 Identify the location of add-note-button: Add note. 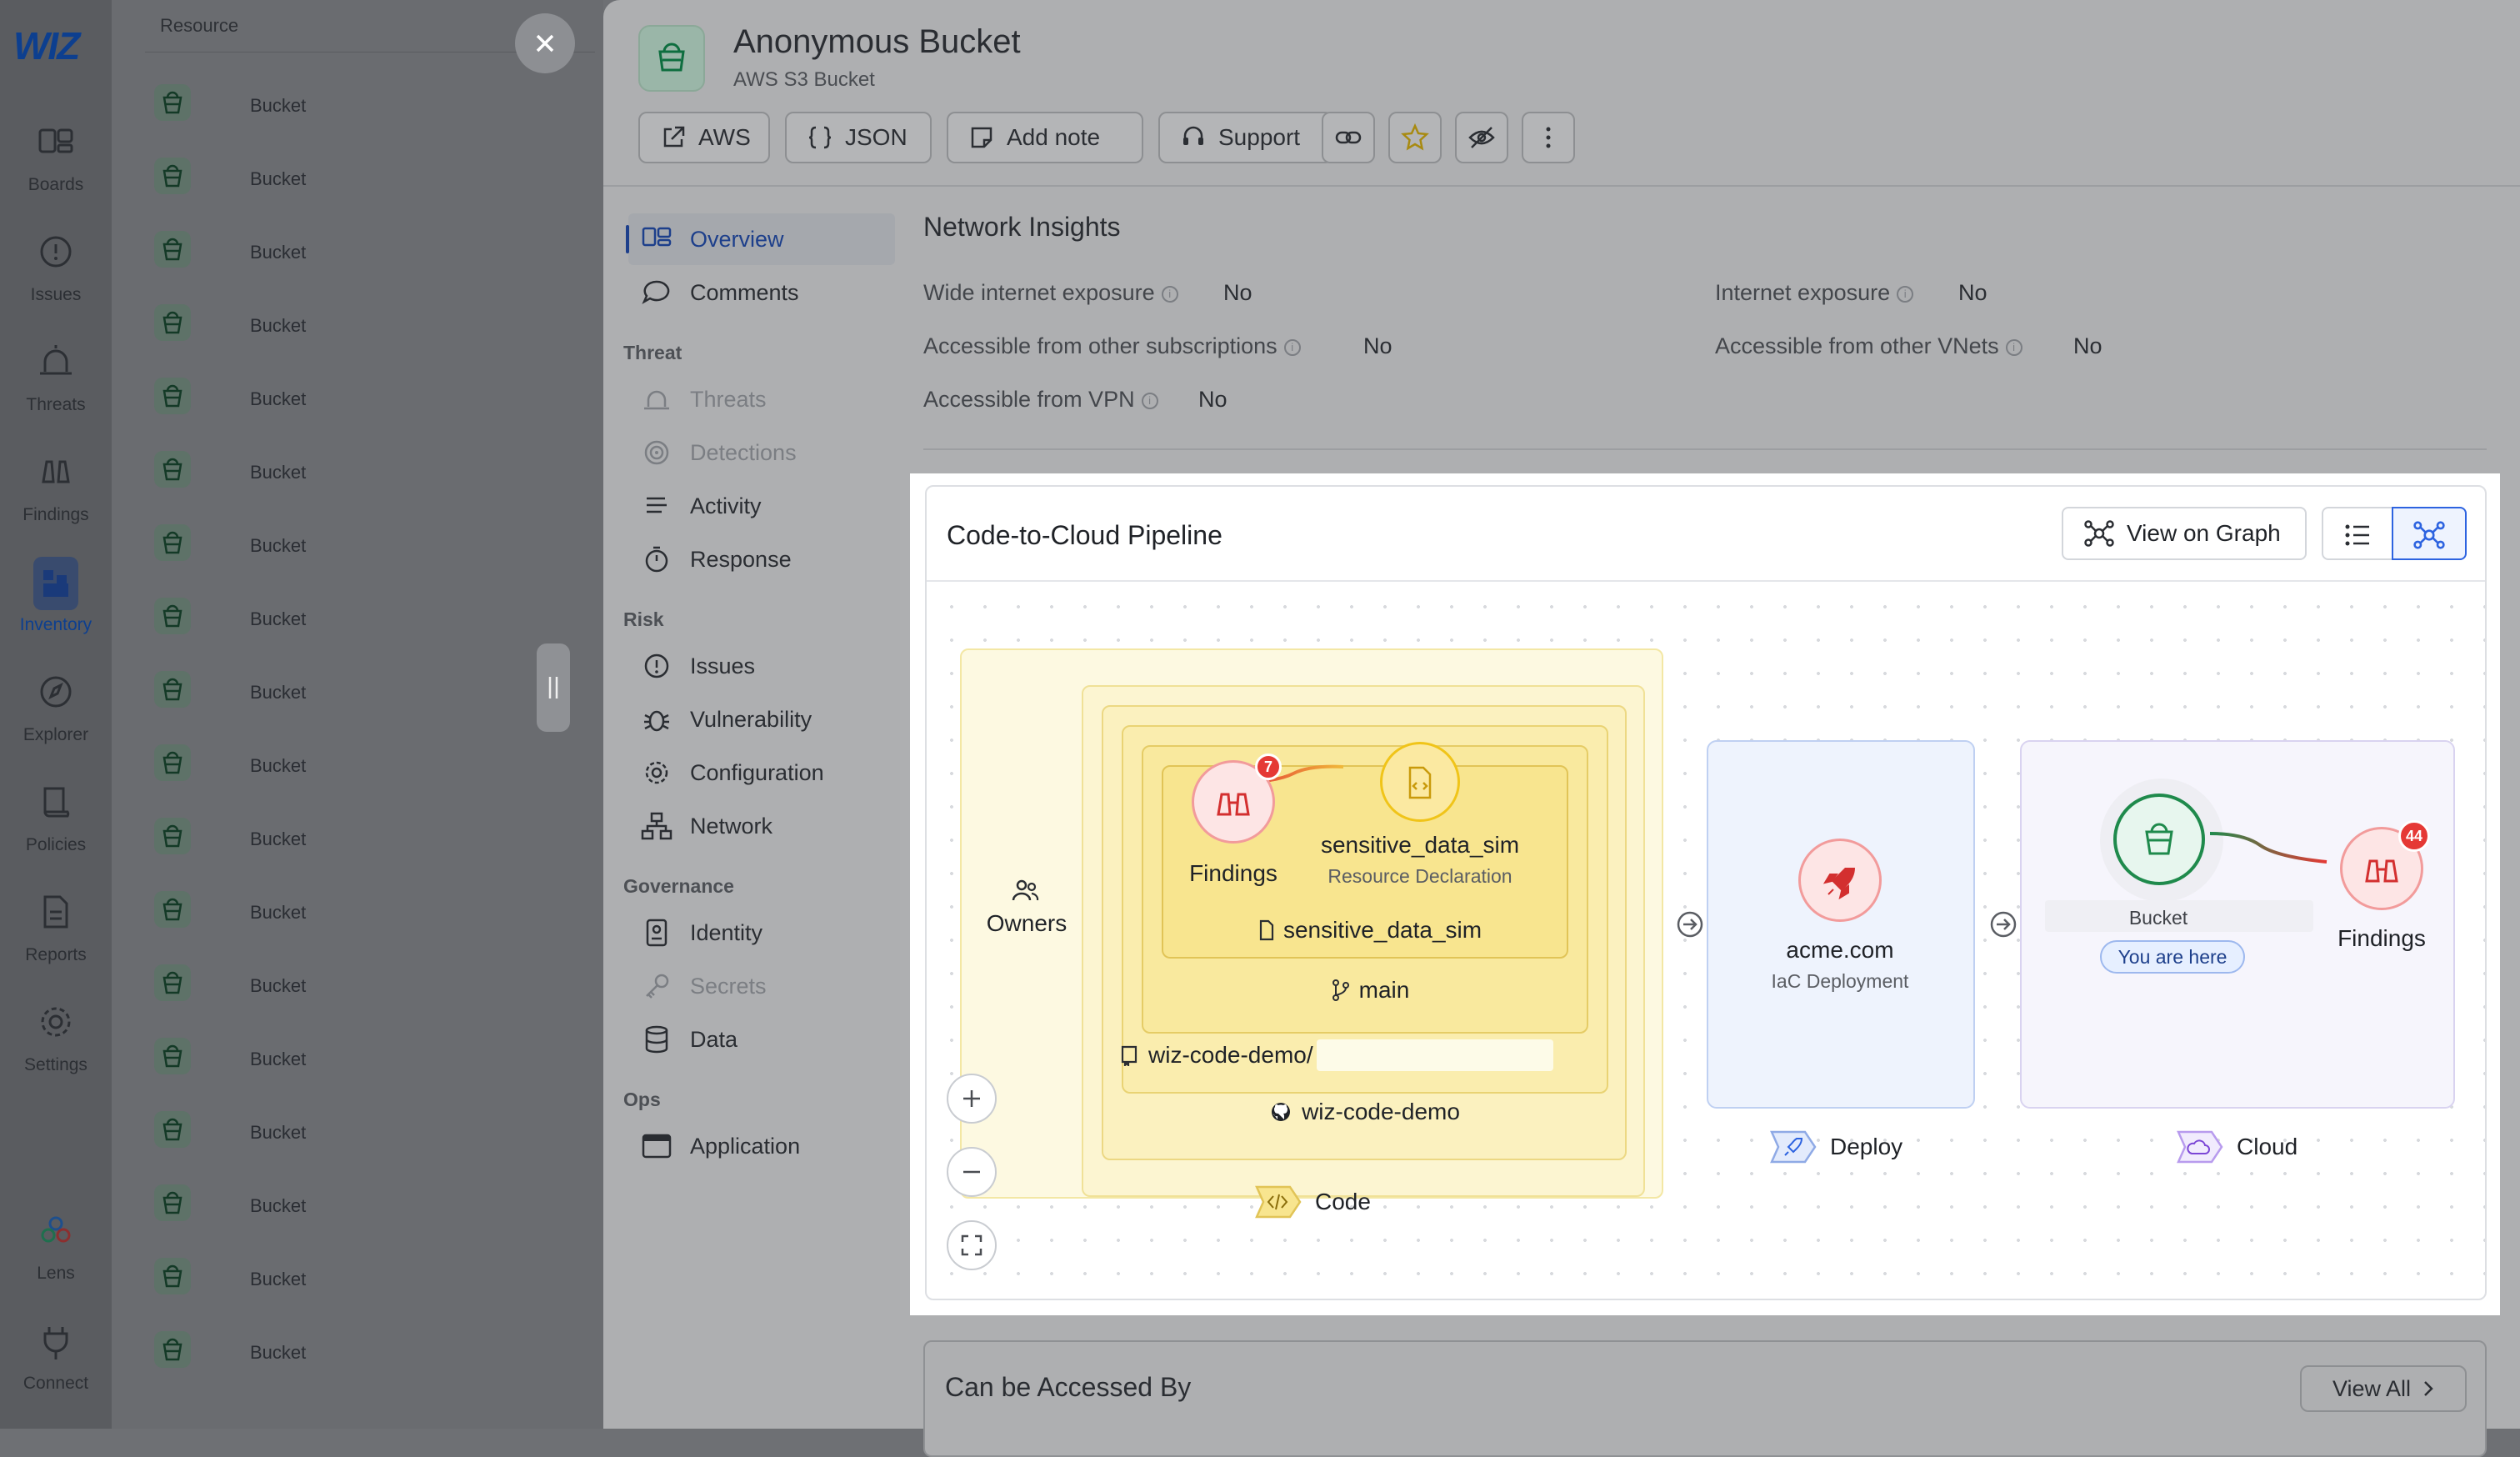
(1045, 137).